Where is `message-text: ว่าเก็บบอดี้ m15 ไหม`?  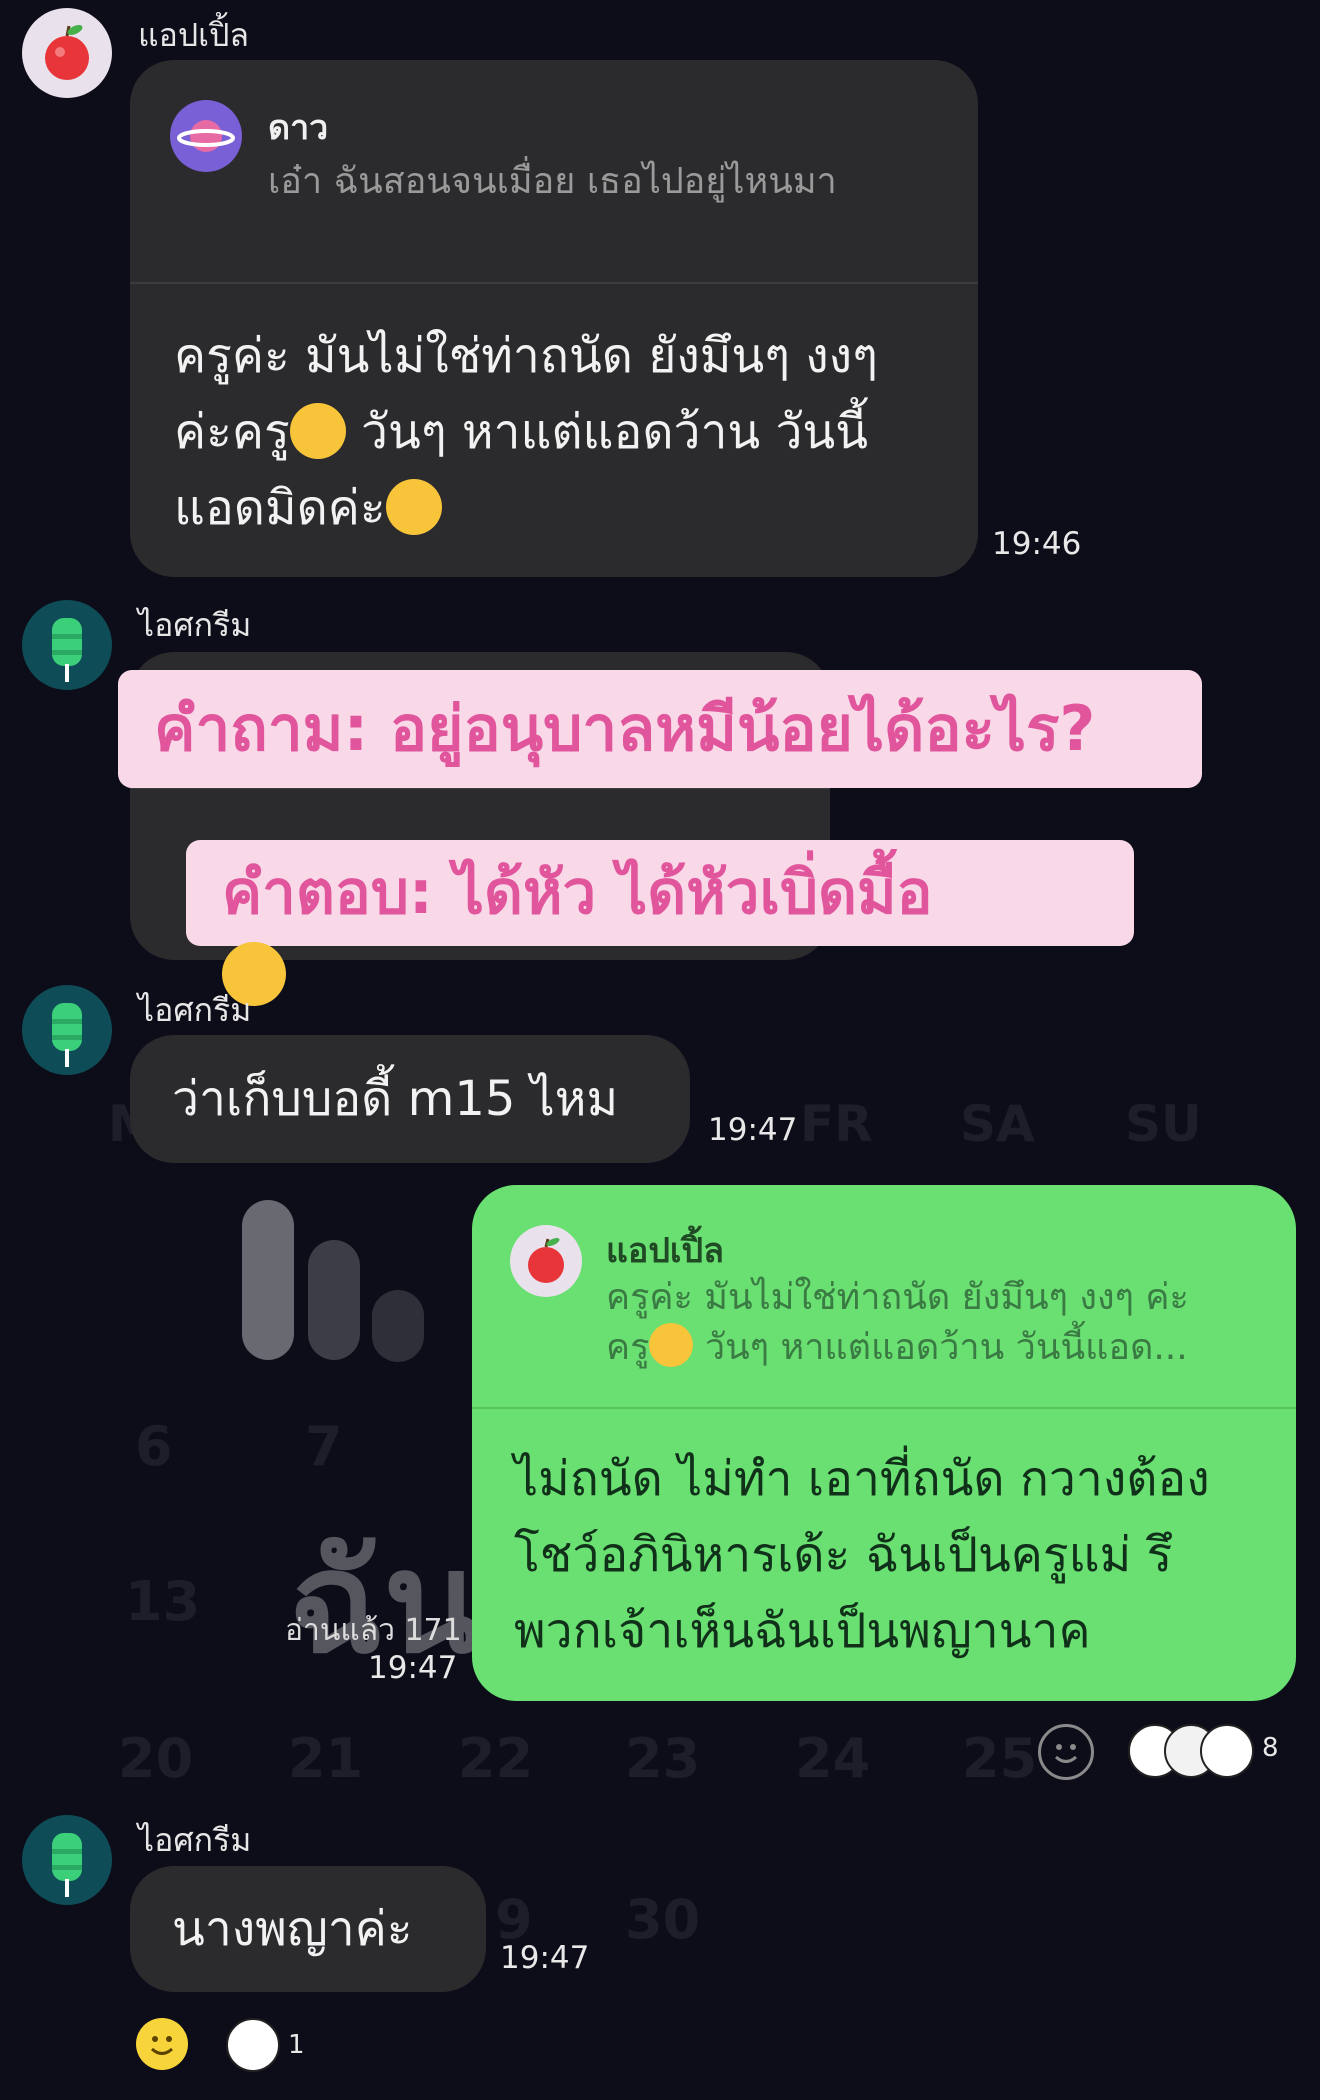
message-text: ว่าเก็บบอดี้ m15 ไหม is located at coordinates (395, 1099).